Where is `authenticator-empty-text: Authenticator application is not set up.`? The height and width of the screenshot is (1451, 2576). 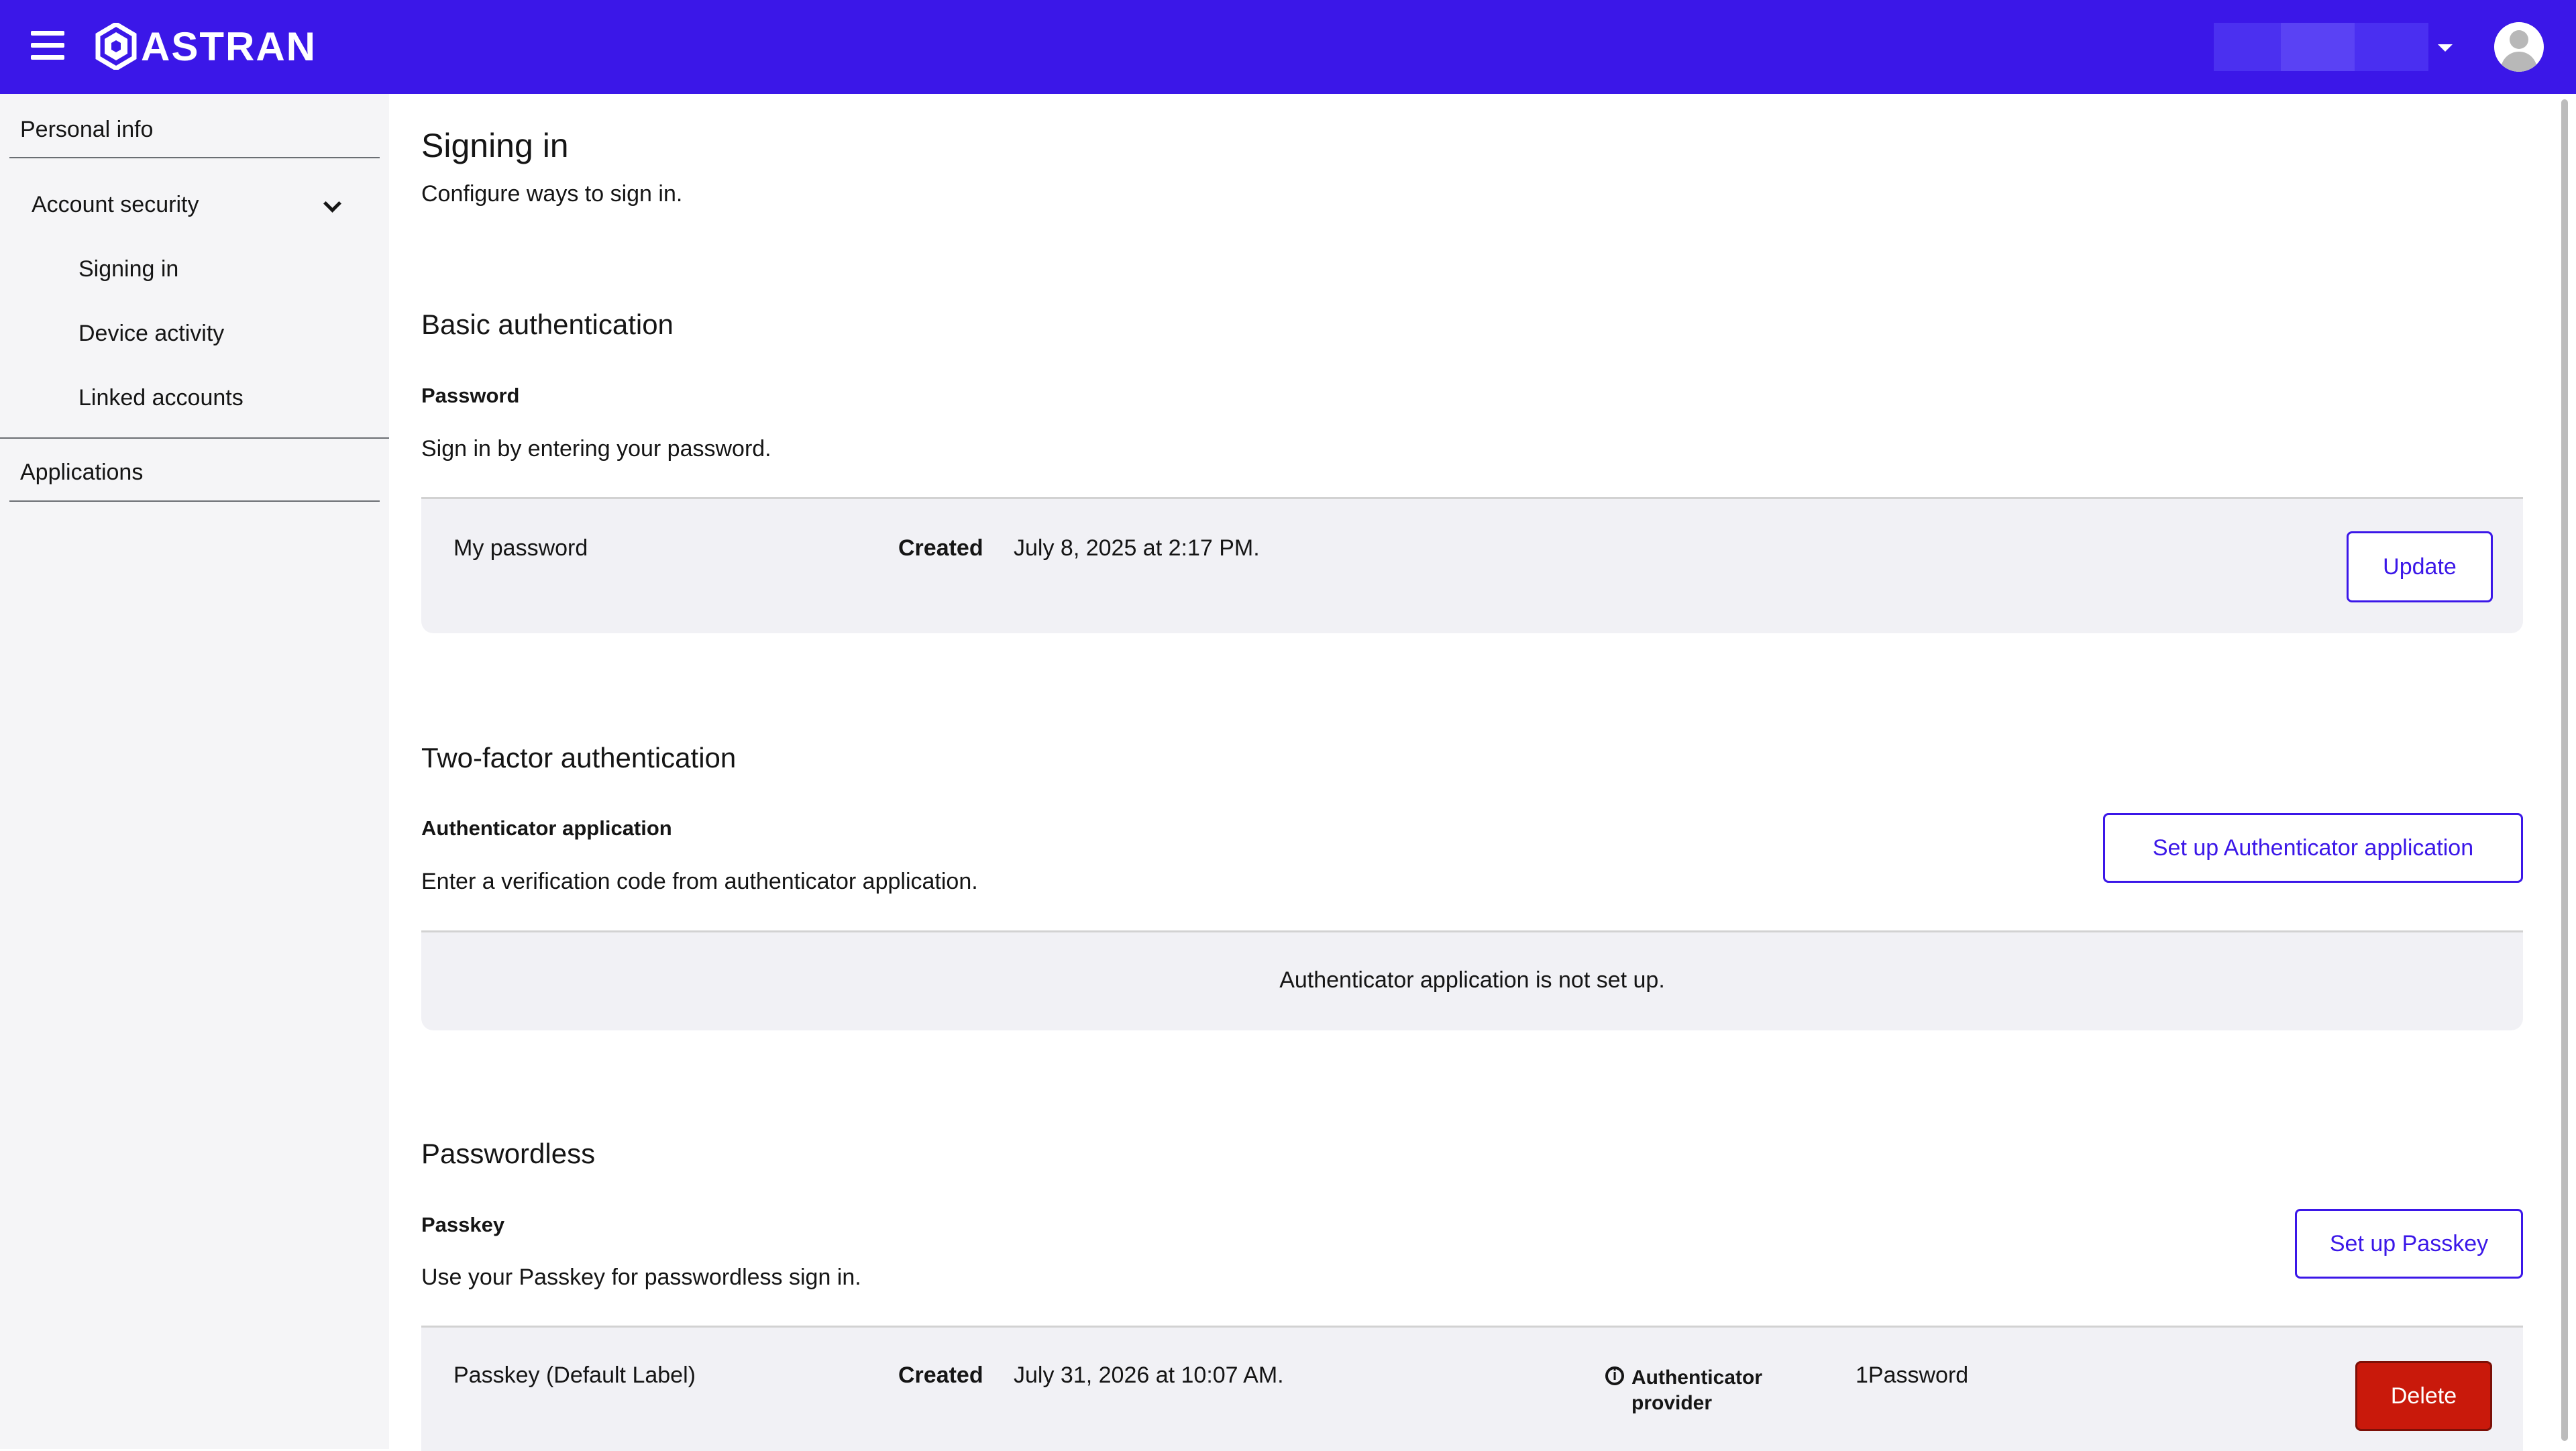 authenticator-empty-text: Authenticator application is not set up. is located at coordinates (1472, 980).